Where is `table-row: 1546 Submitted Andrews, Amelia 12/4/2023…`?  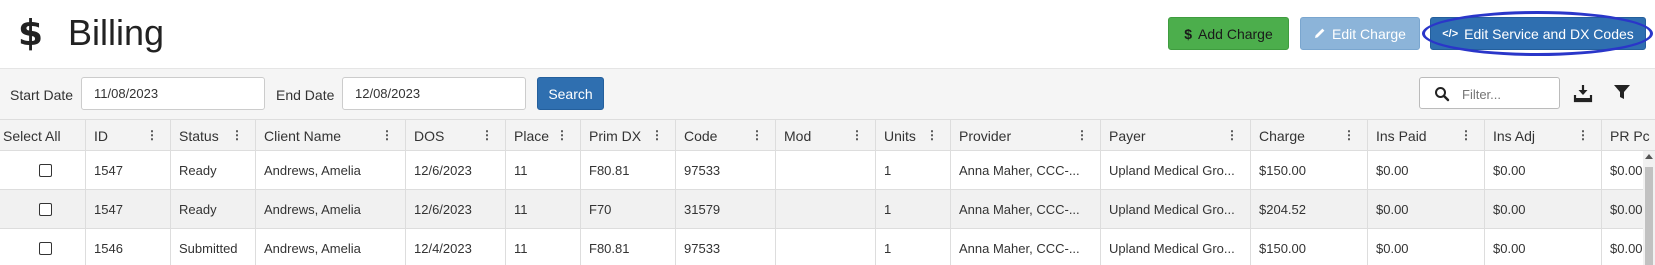
table-row: 1546 Submitted Andrews, Amelia 12/4/2023… is located at coordinates (821, 247).